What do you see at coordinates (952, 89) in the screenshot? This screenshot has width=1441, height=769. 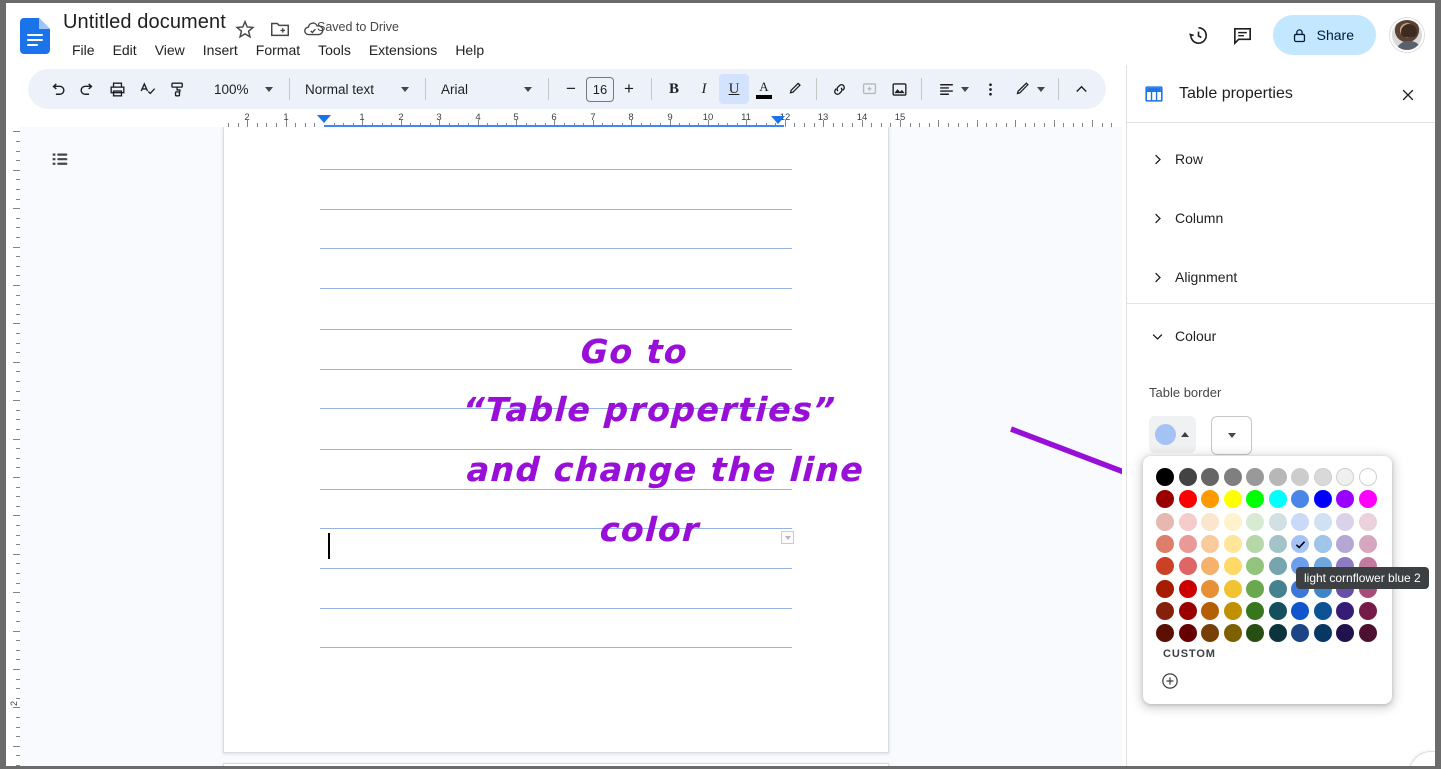 I see `align-select` at bounding box center [952, 89].